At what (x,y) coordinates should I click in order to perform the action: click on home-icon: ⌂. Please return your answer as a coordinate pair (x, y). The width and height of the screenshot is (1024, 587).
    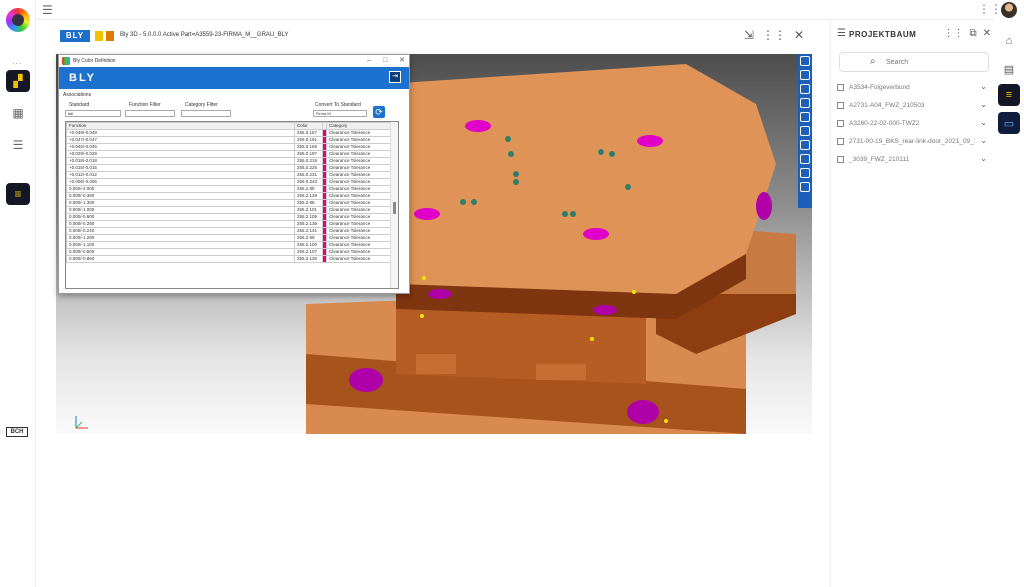
    Looking at the image, I should click on (1009, 41).